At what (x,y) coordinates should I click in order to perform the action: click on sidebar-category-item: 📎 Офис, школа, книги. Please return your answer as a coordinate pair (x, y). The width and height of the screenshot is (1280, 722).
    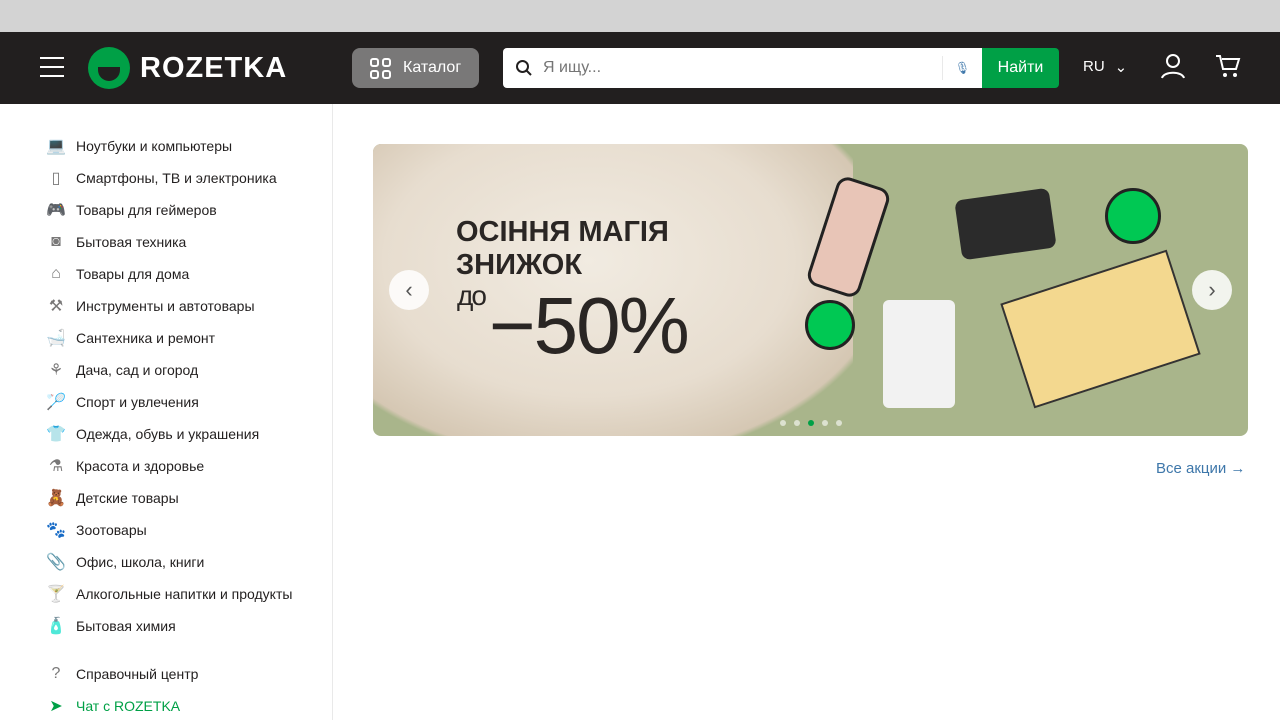
    Looking at the image, I should click on (166, 562).